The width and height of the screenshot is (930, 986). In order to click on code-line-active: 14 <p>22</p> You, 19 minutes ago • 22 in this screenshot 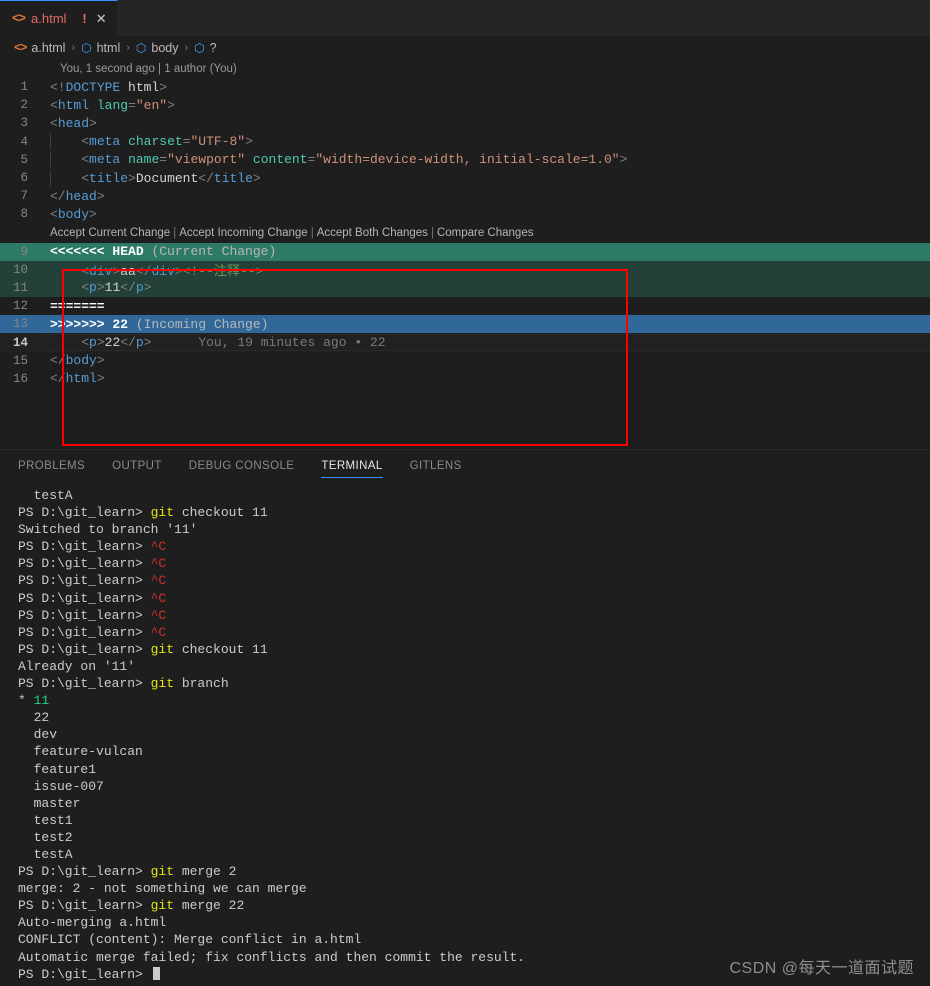, I will do `click(465, 342)`.